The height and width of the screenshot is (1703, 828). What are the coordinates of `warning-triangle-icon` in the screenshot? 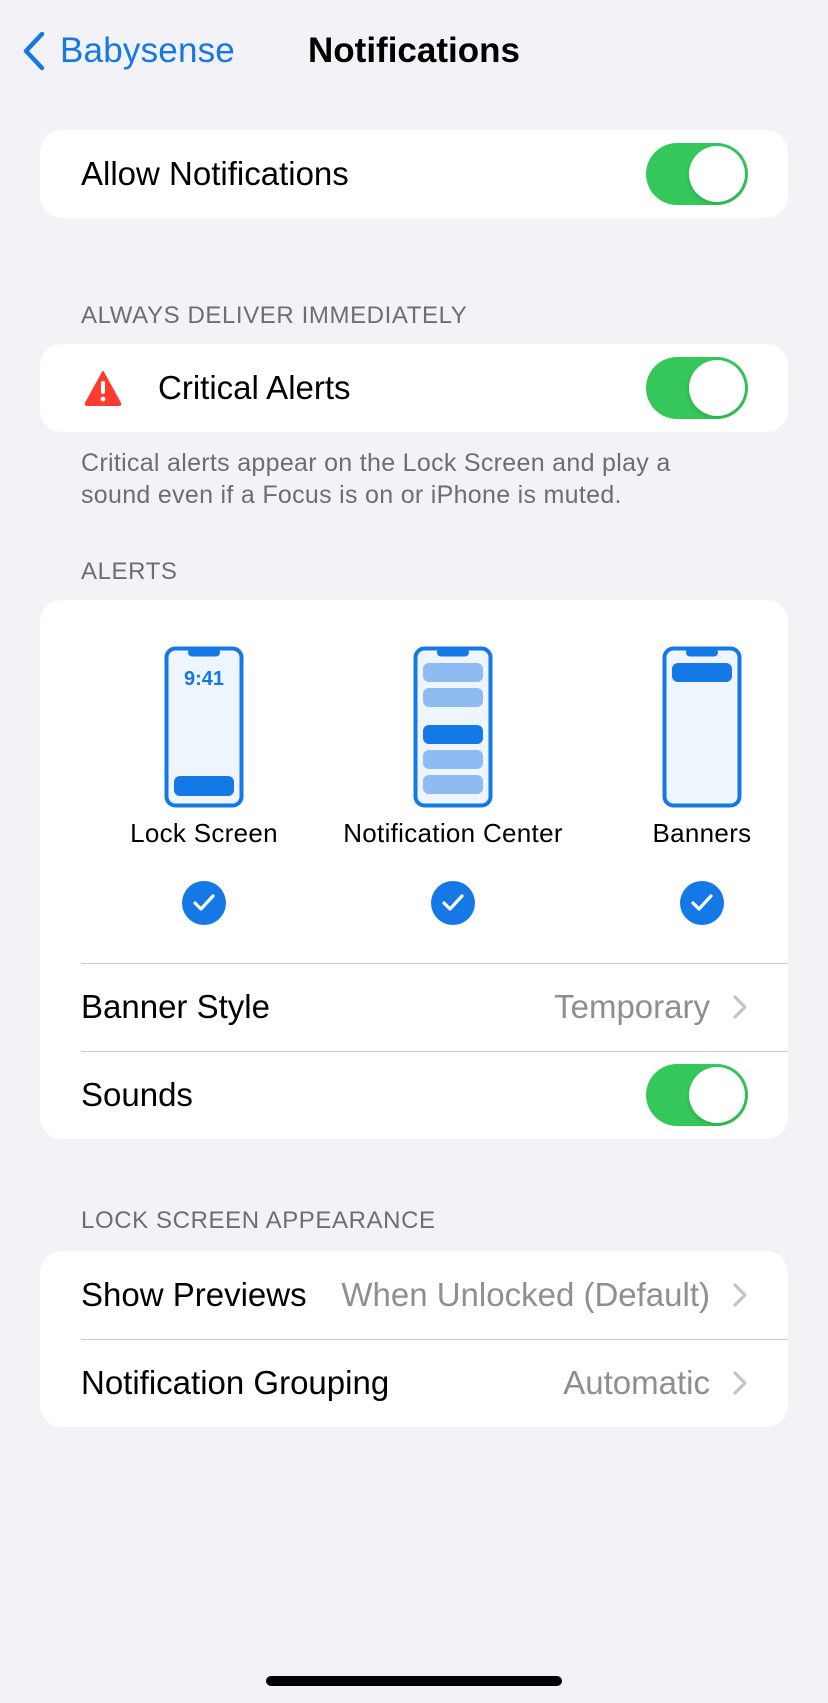 It's located at (103, 388).